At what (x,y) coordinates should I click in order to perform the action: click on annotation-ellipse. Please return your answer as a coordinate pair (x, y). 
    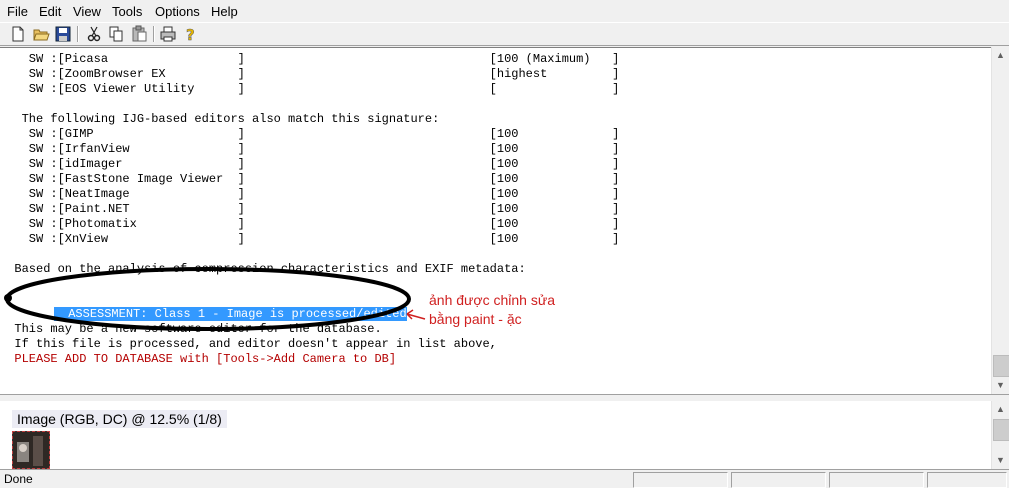
    Looking at the image, I should click on (215, 299).